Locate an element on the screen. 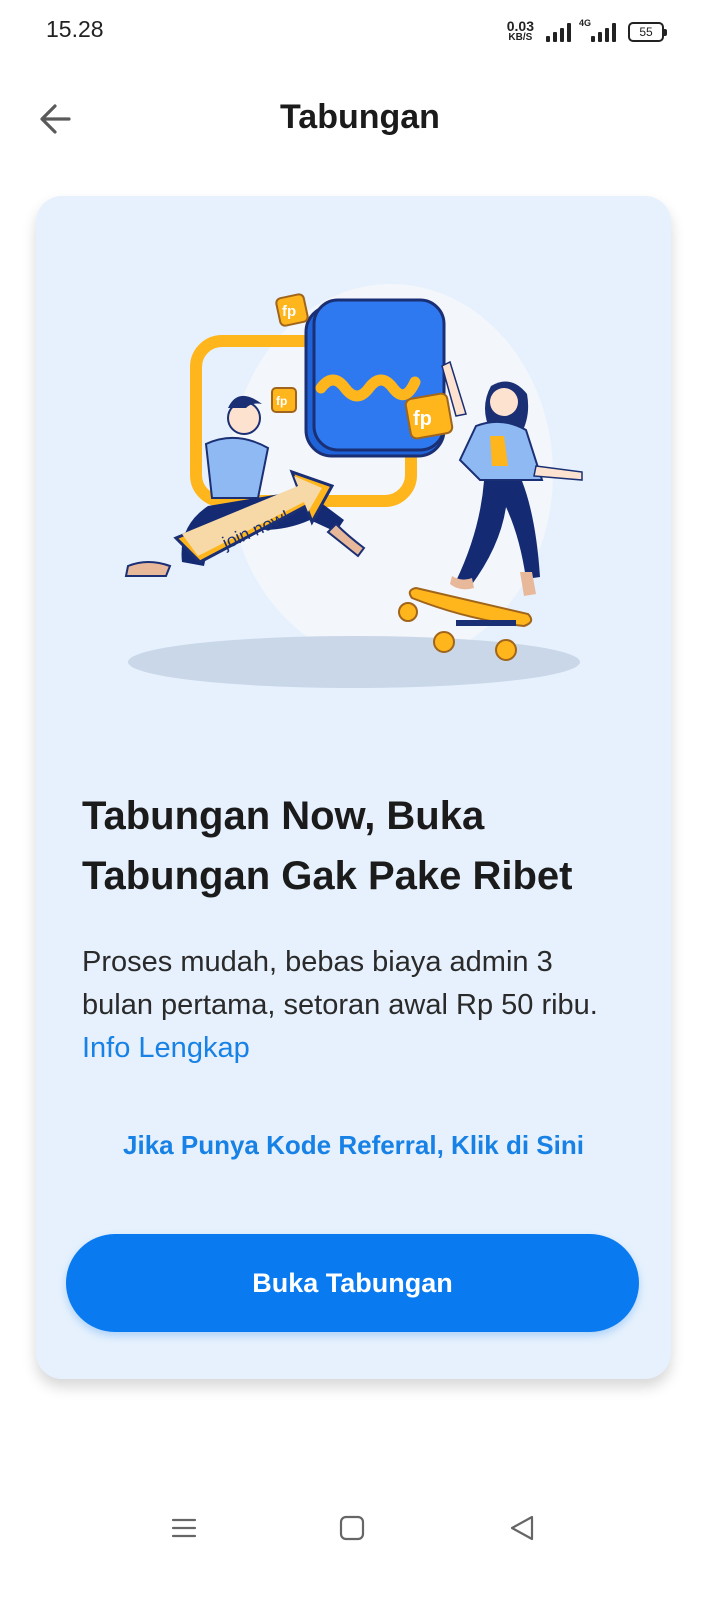 The height and width of the screenshot is (1600, 720). net-speed-unit: KB/S is located at coordinates (520, 37).